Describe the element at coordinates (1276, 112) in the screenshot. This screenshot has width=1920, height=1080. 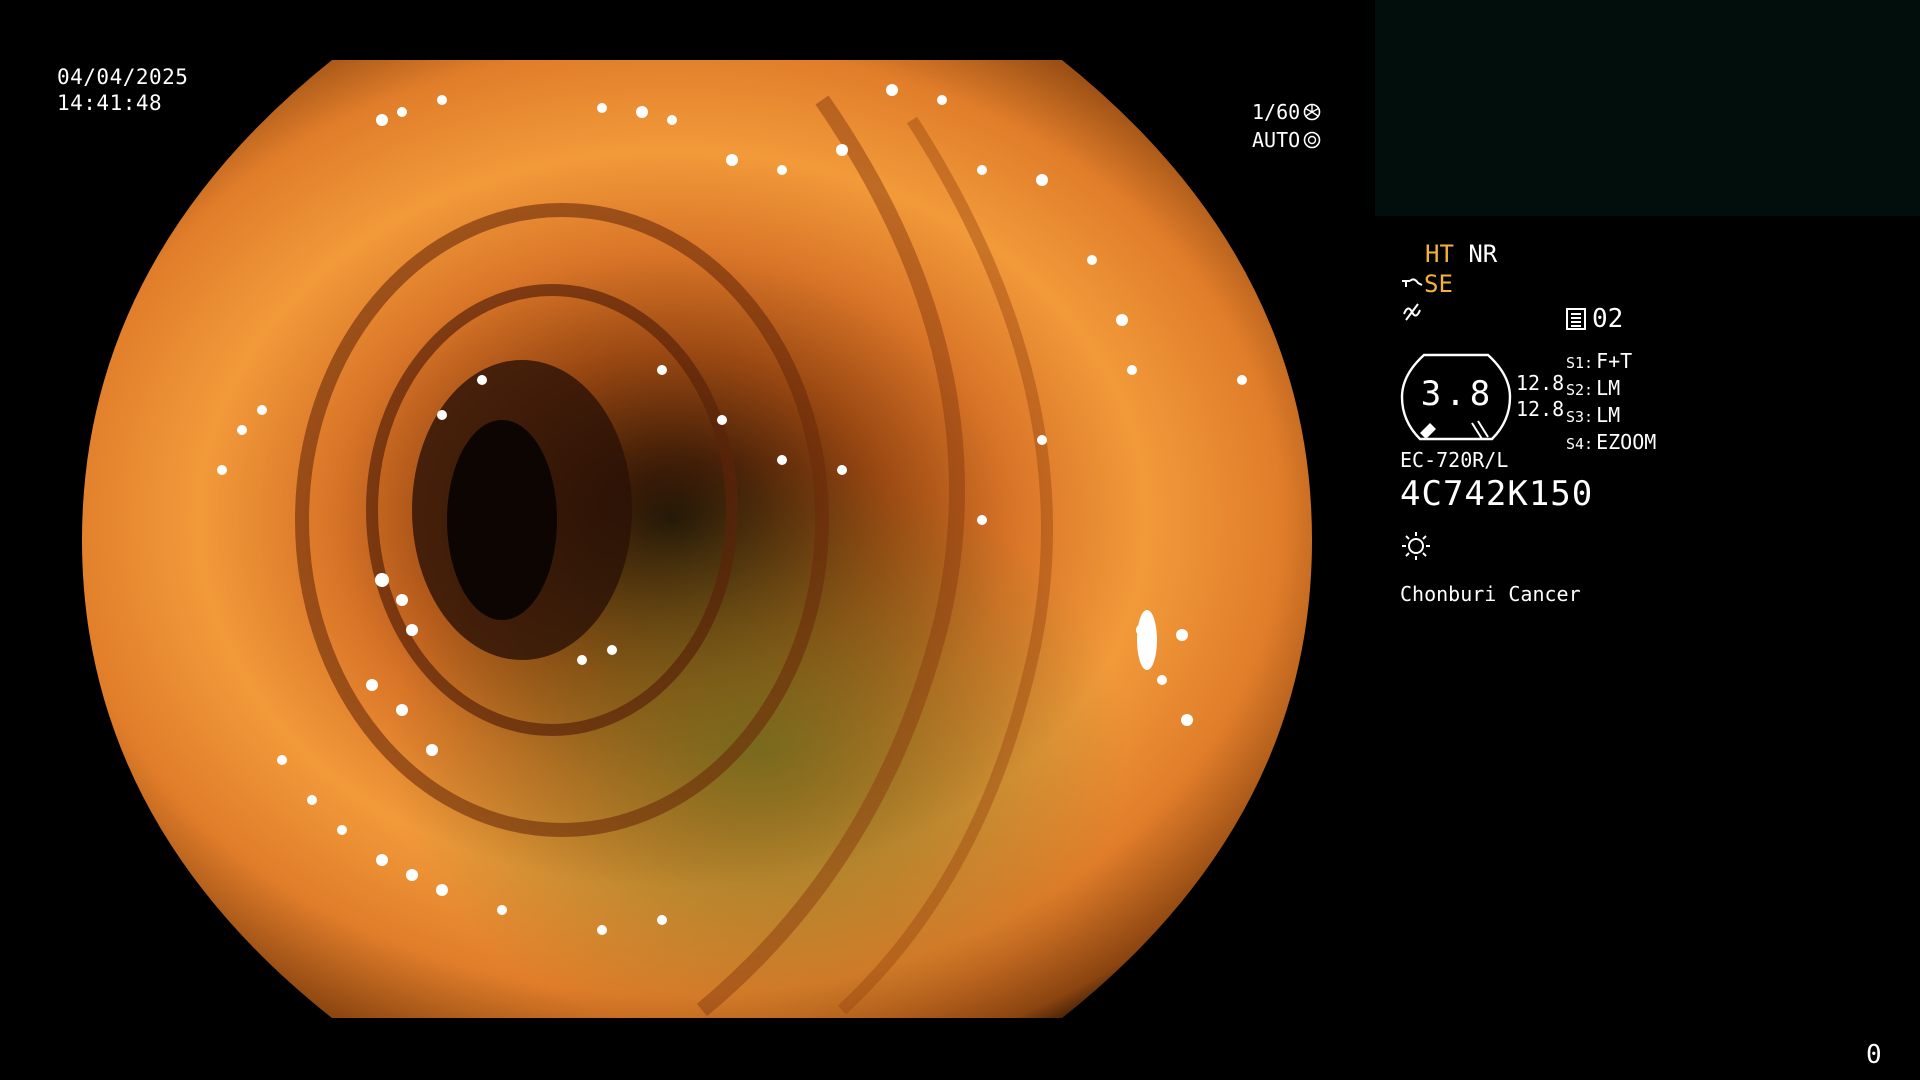
I see `shutter-text: 1/60` at that location.